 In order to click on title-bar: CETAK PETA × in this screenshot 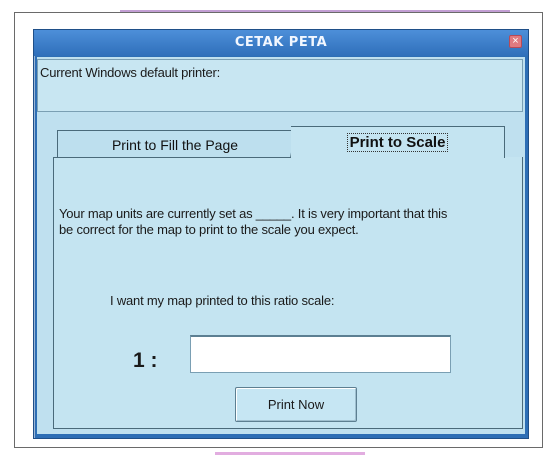, I will do `click(281, 43)`.